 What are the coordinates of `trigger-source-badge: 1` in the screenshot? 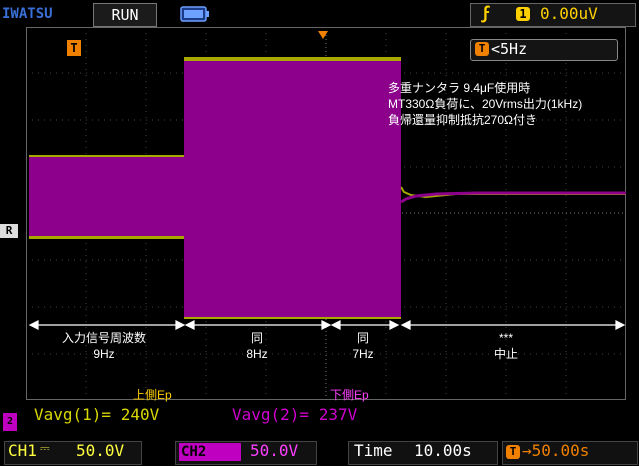 It's located at (523, 14).